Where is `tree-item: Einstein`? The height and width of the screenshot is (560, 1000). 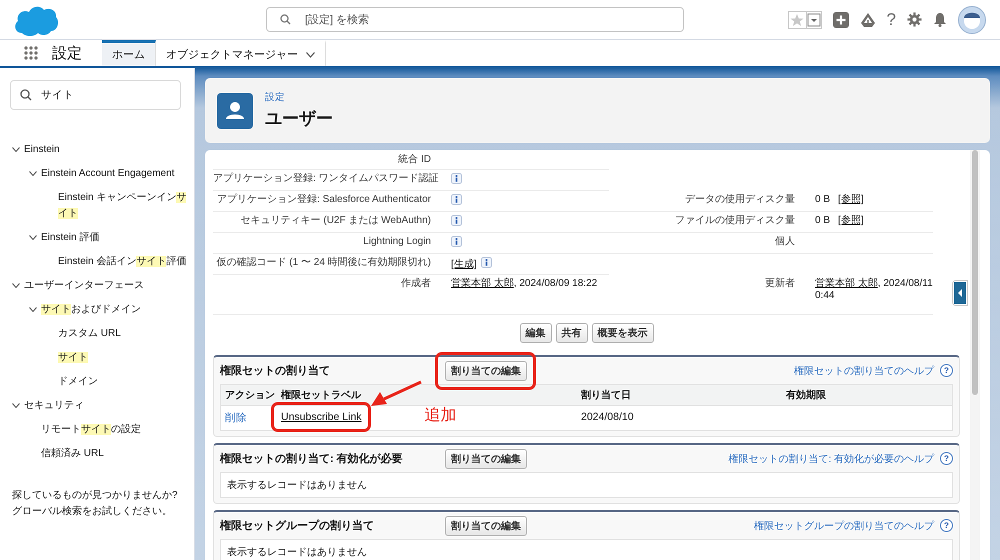 tree-item: Einstein is located at coordinates (97, 150).